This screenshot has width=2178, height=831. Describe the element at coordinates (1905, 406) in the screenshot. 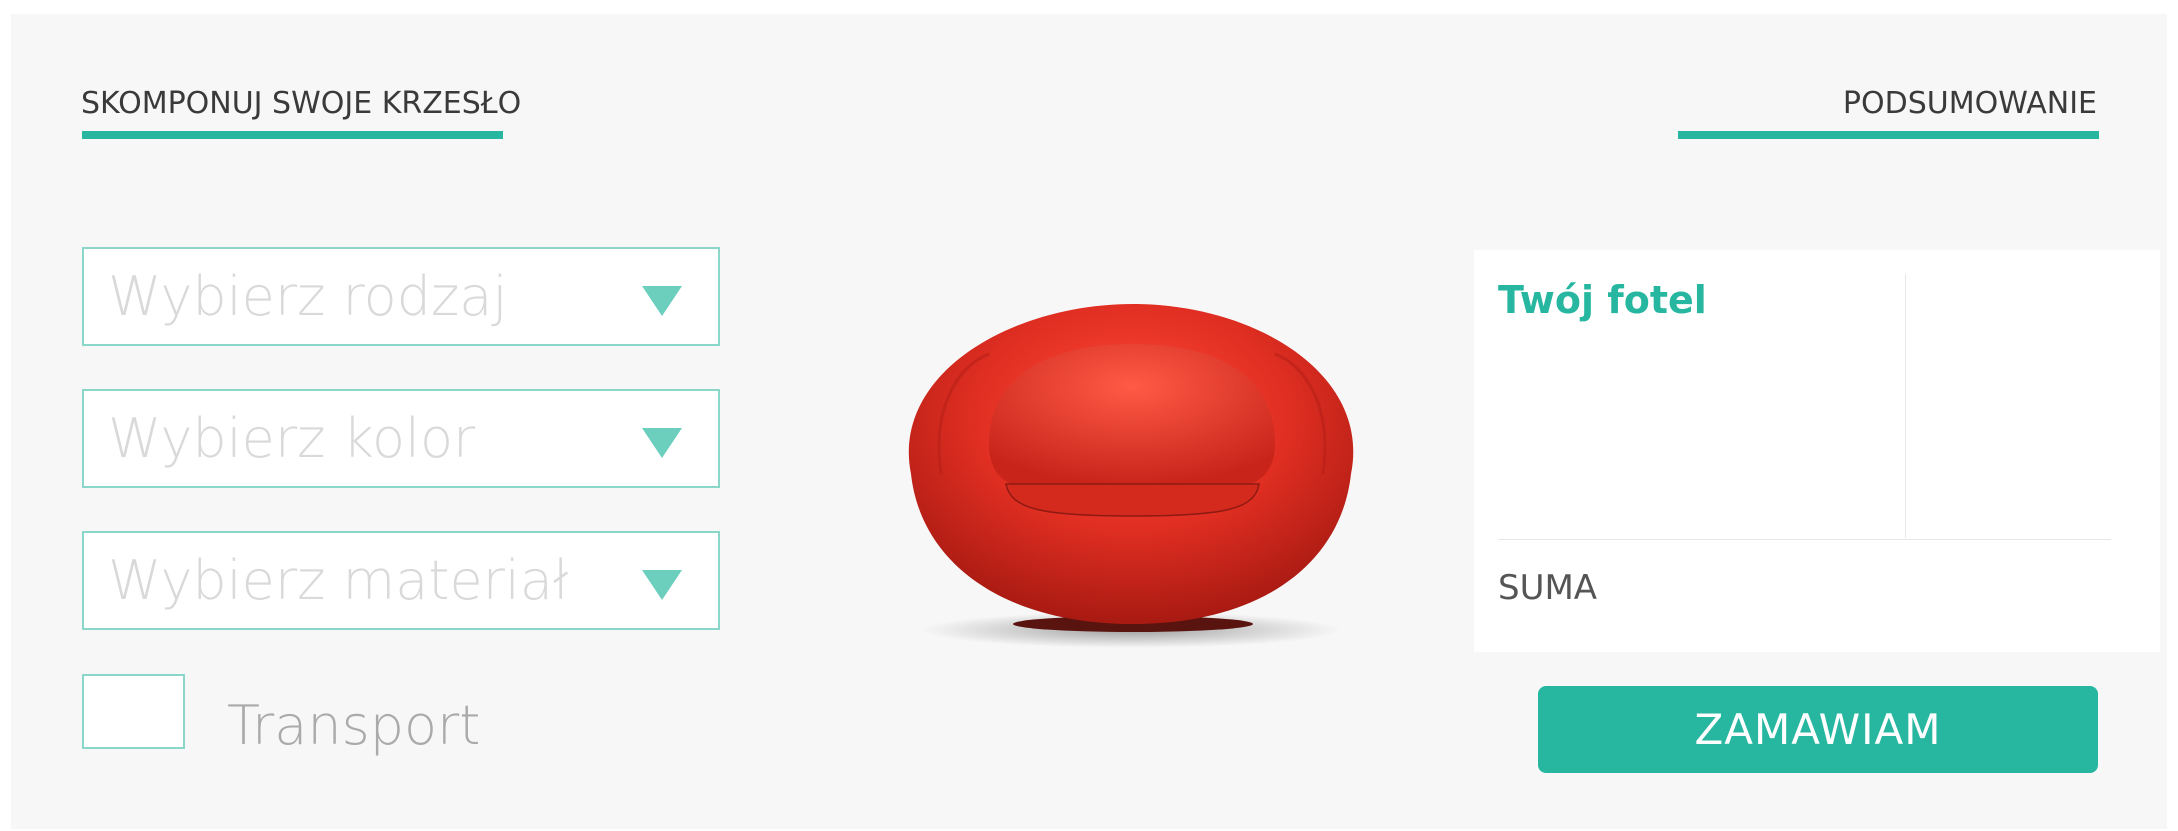

I see `summary-divider-vertical` at that location.